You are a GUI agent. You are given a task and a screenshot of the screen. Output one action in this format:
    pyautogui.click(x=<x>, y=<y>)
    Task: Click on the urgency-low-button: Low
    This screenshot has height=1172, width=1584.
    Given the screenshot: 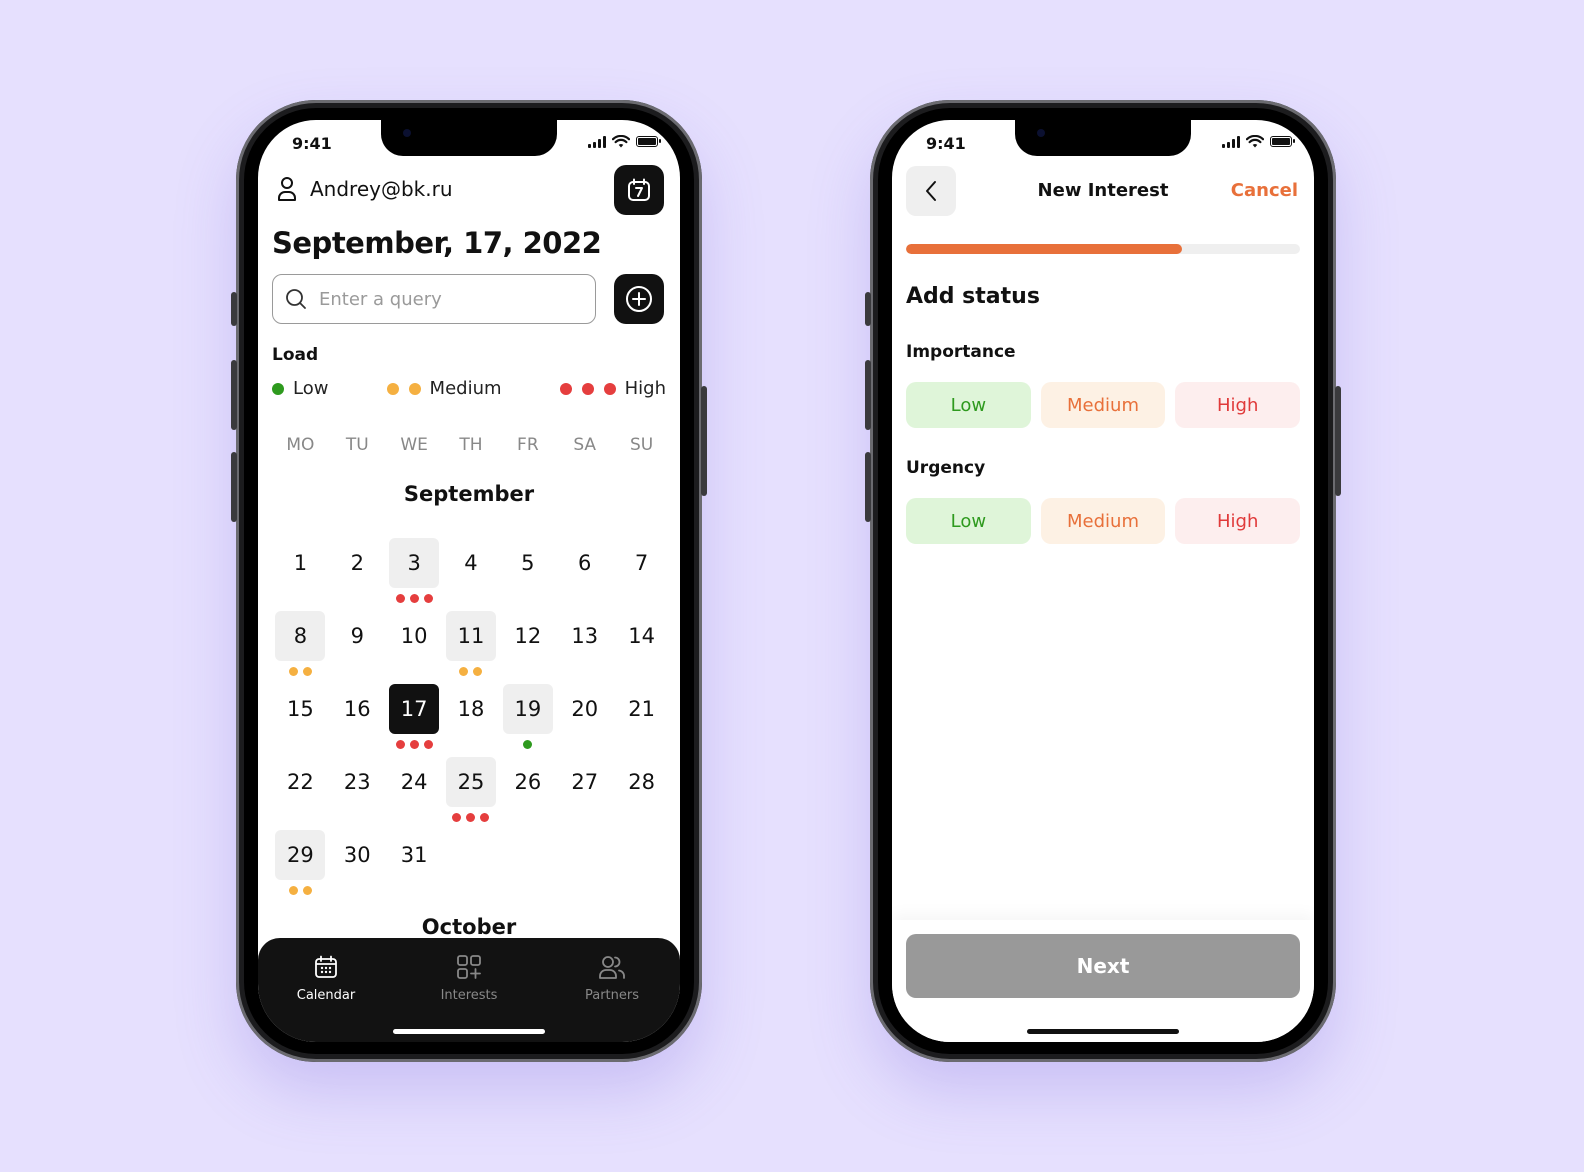 What is the action you would take?
    pyautogui.click(x=968, y=521)
    